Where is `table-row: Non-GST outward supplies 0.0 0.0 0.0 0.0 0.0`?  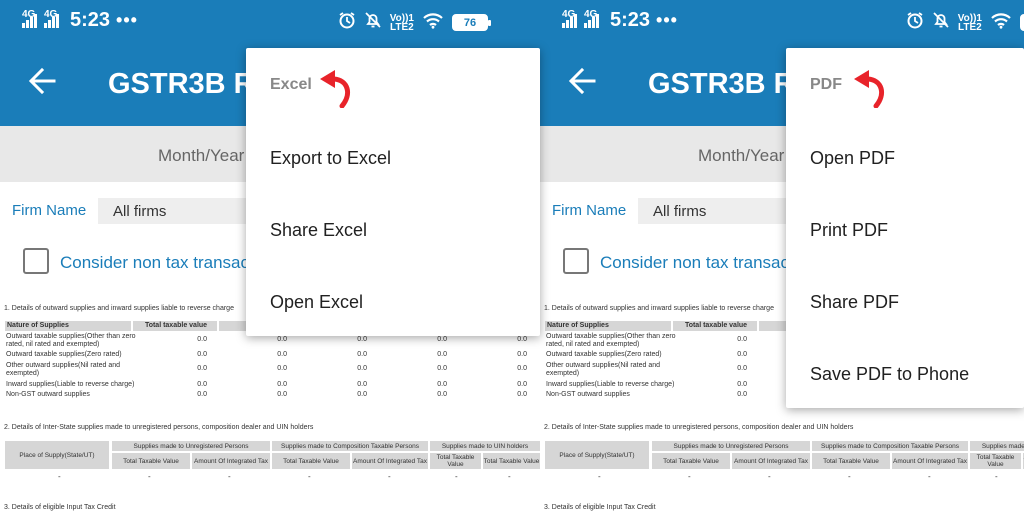 table-row: Non-GST outward supplies 0.0 0.0 0.0 0.0 0.0 is located at coordinates (272, 395).